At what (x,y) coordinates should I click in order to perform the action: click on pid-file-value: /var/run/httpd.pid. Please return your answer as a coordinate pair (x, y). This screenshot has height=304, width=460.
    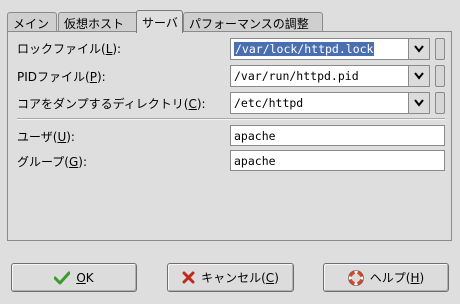
    Looking at the image, I should click on (296, 76).